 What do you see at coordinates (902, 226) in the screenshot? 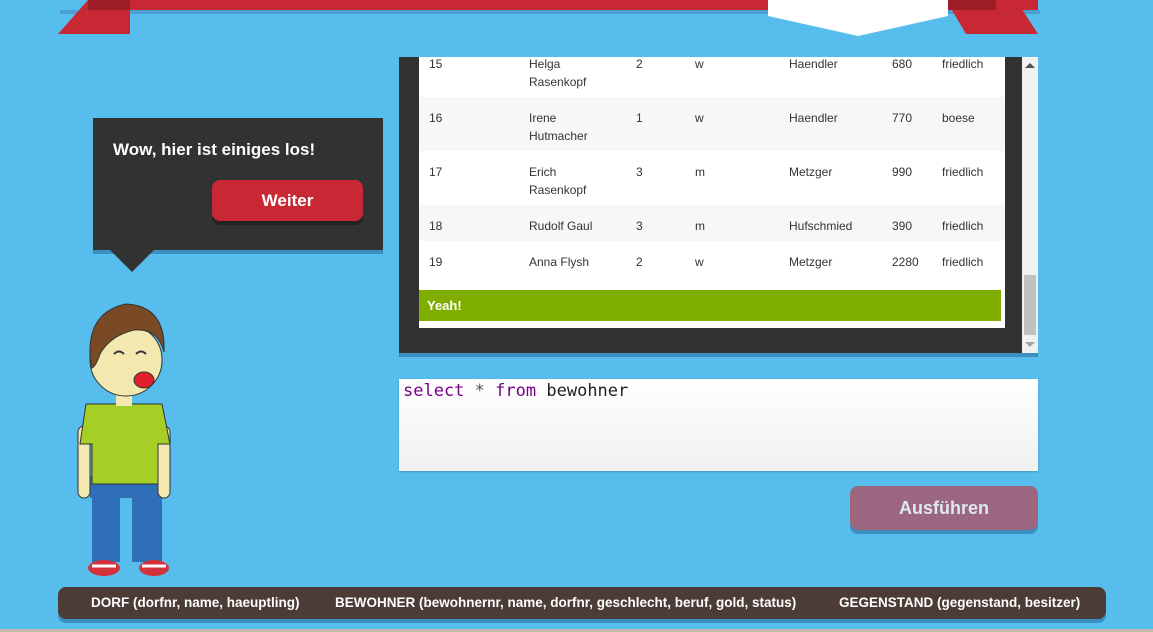
I see `table-cell-gold: 390` at bounding box center [902, 226].